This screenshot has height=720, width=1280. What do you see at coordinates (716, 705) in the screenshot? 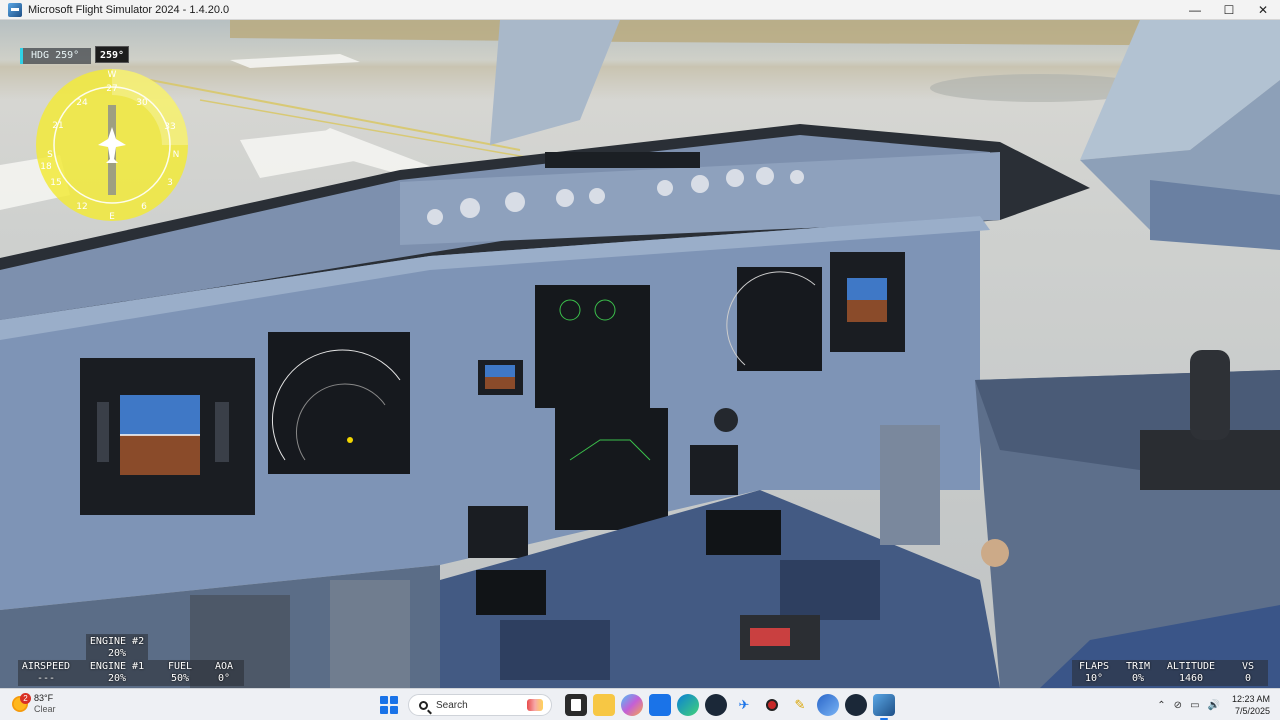
I see `steam-icon` at bounding box center [716, 705].